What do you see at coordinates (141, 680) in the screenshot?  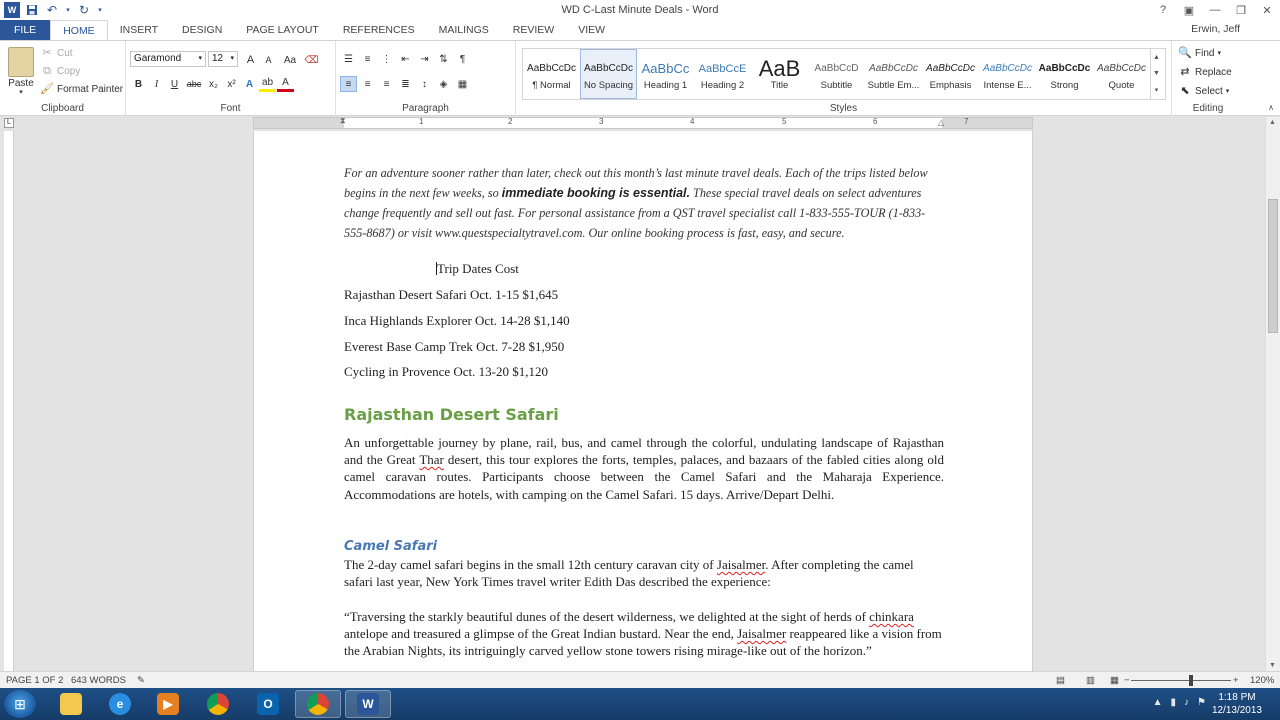 I see `proofing-icon: ✎` at bounding box center [141, 680].